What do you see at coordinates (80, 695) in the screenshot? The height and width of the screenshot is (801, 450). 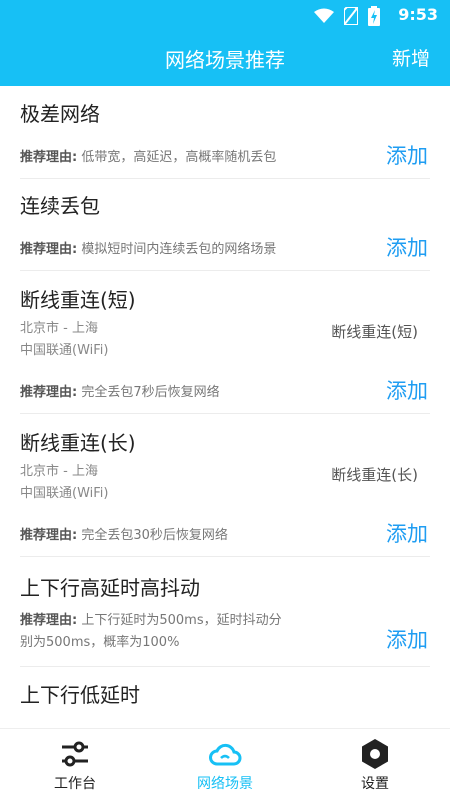 I see `scenario-name: 上下行低延时` at bounding box center [80, 695].